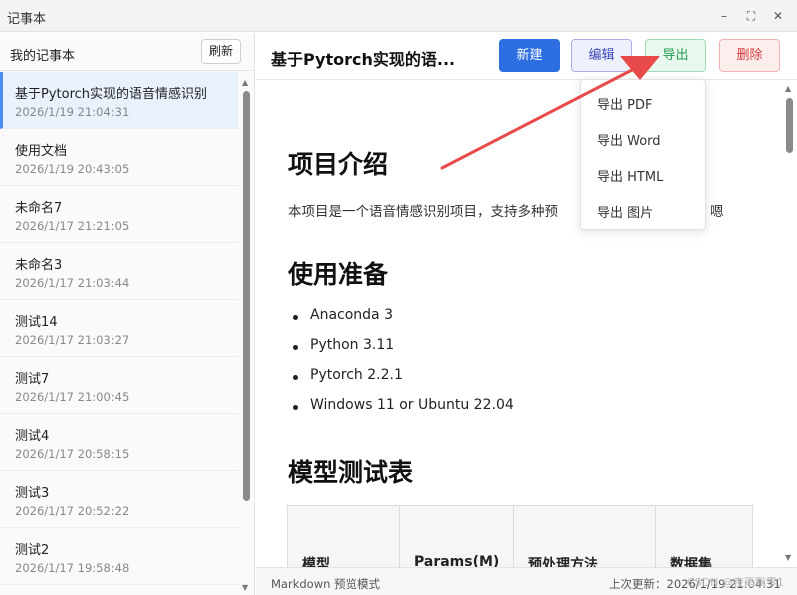  What do you see at coordinates (630, 175) in the screenshot?
I see `export-html-item: 导出 HTML` at bounding box center [630, 175].